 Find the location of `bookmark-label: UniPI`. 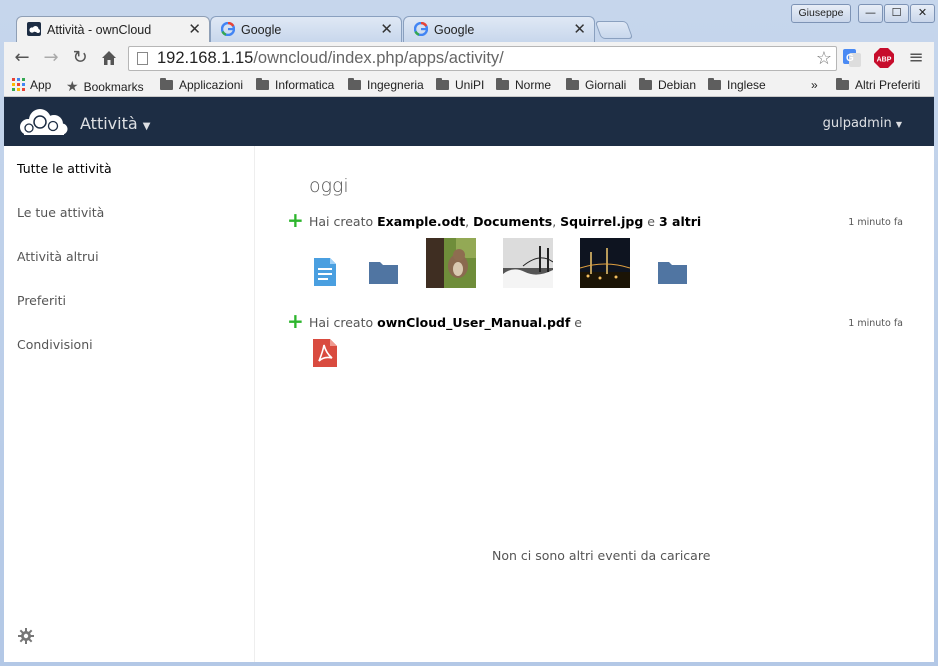

bookmark-label: UniPI is located at coordinates (470, 85).